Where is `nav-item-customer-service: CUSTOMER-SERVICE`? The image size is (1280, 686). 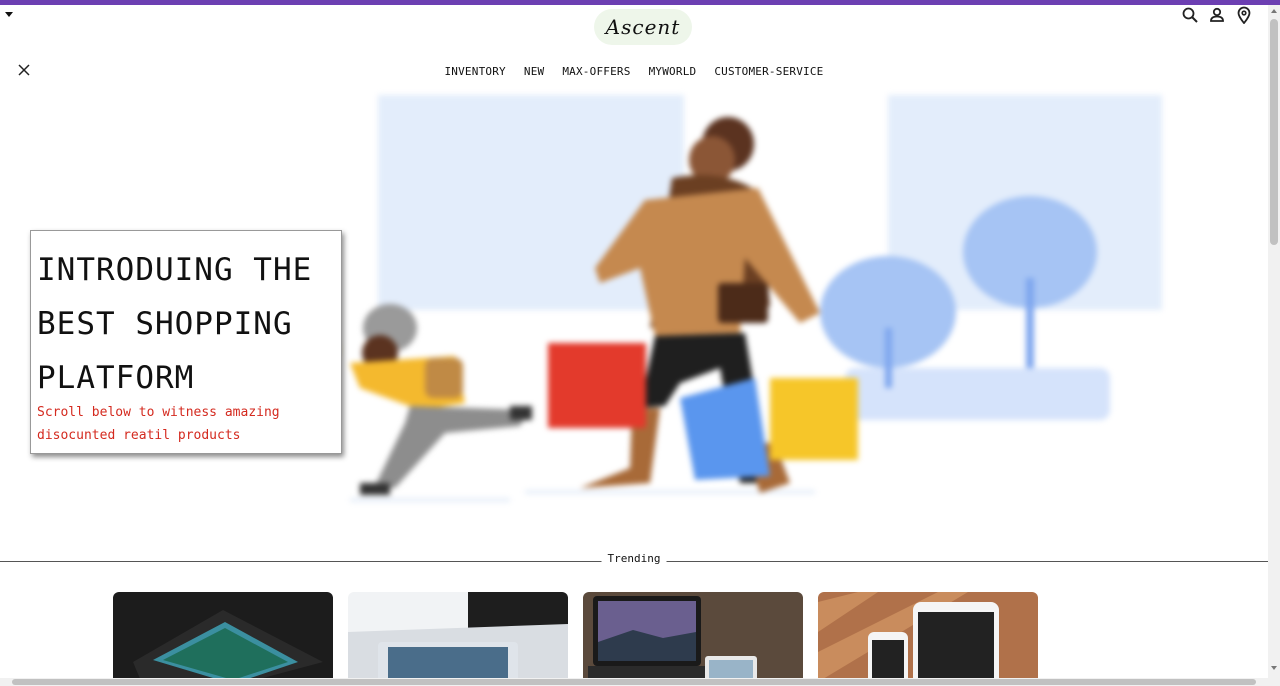
nav-item-customer-service: CUSTOMER-SERVICE is located at coordinates (768, 71).